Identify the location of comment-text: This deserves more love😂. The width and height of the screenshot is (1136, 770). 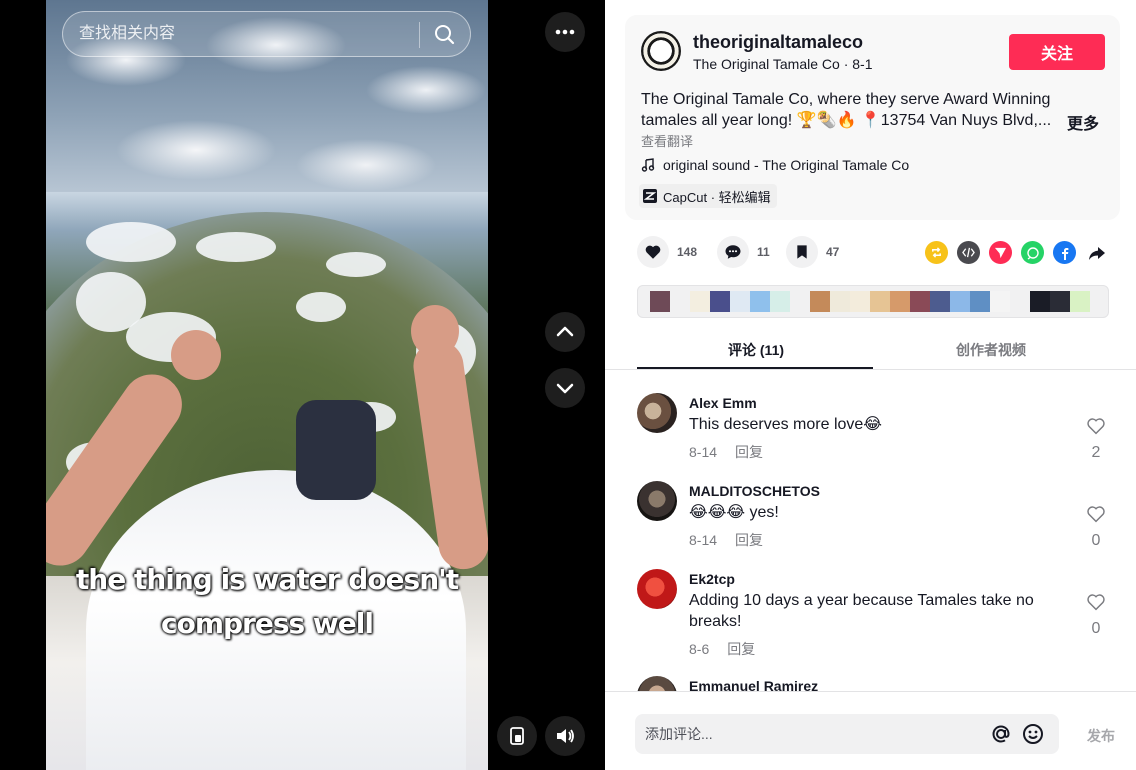
(785, 424).